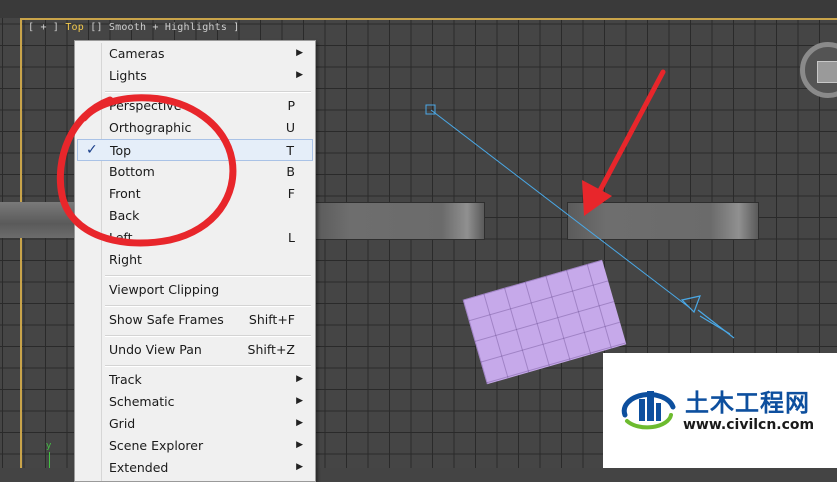  What do you see at coordinates (121, 150) in the screenshot?
I see `menu-item-label: Top` at bounding box center [121, 150].